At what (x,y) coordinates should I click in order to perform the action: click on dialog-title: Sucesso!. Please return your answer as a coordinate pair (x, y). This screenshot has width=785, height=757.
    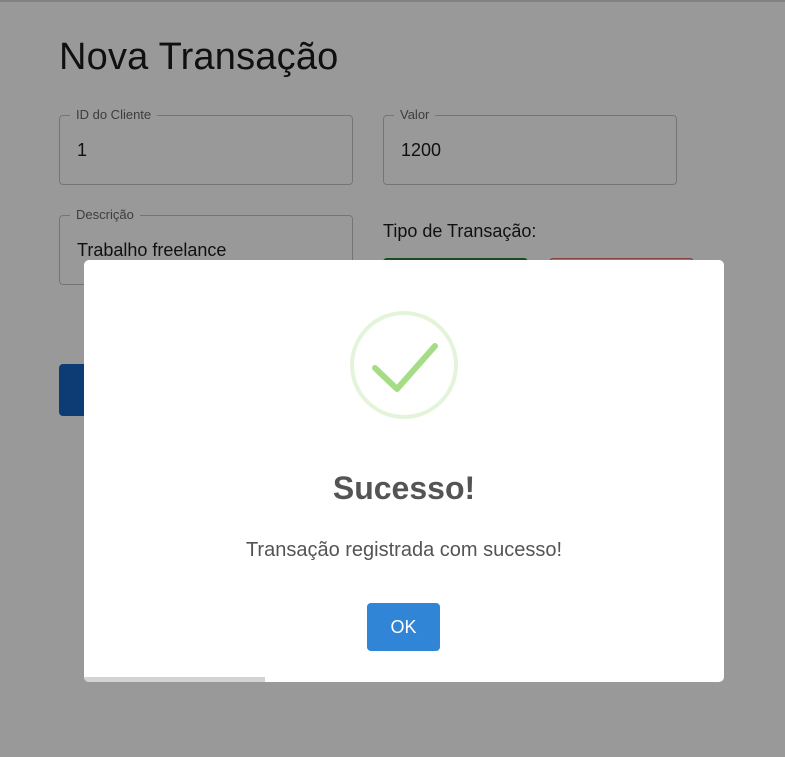
    Looking at the image, I should click on (404, 488).